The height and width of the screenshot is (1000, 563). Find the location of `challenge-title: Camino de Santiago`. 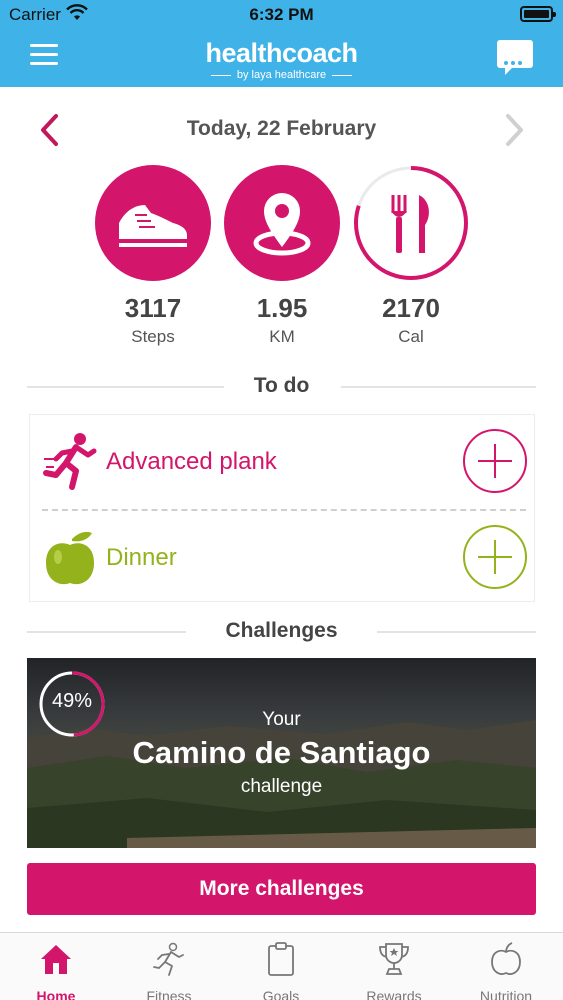

challenge-title: Camino de Santiago is located at coordinates (281, 752).